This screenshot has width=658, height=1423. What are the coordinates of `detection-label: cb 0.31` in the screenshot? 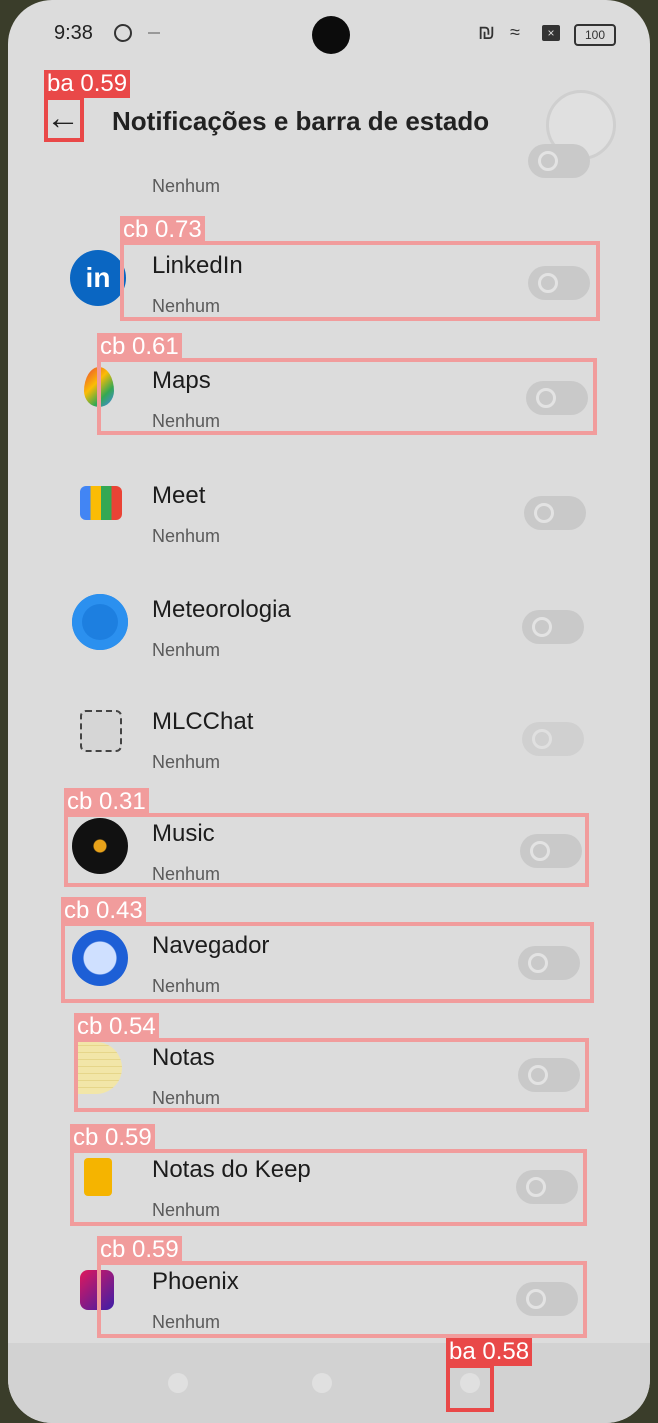 It's located at (106, 802).